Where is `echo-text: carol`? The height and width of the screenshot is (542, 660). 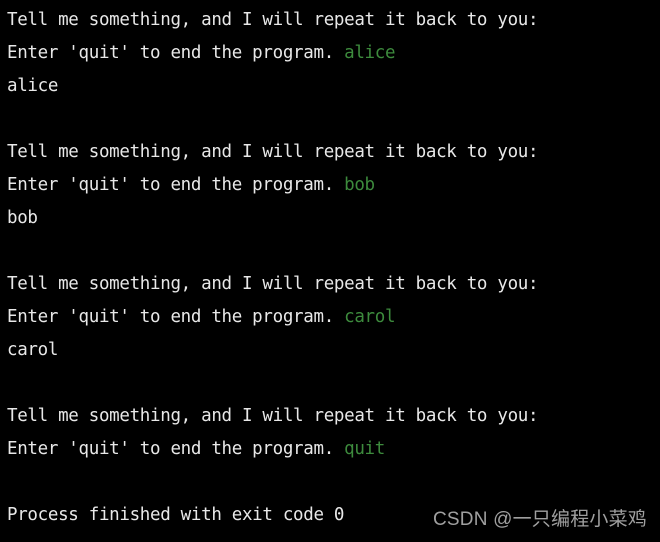
echo-text: carol is located at coordinates (33, 350).